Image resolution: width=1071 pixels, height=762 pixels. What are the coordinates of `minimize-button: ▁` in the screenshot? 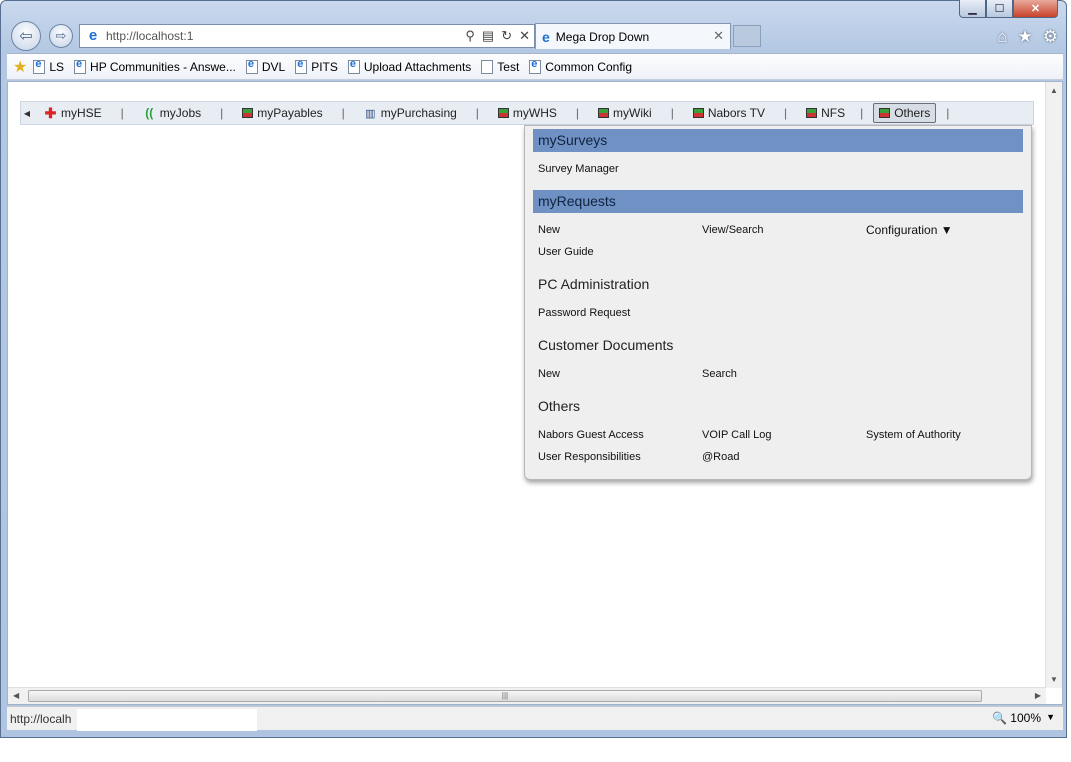 It's located at (972, 9).